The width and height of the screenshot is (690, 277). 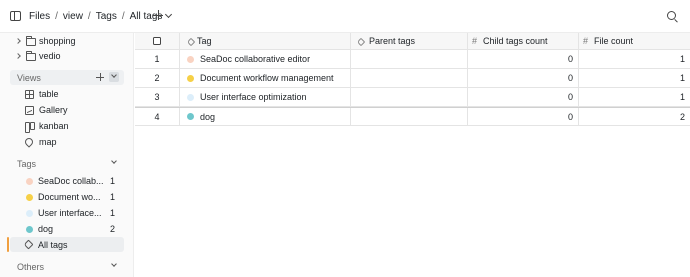 I want to click on breadcrumb-files: Files, so click(x=39, y=16).